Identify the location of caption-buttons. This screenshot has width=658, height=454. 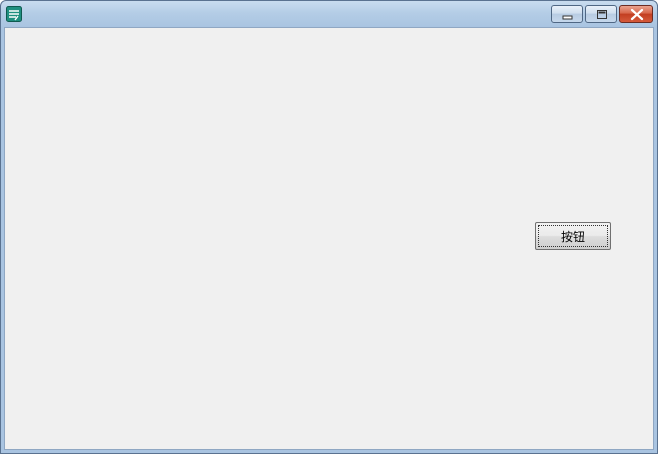
(601, 15).